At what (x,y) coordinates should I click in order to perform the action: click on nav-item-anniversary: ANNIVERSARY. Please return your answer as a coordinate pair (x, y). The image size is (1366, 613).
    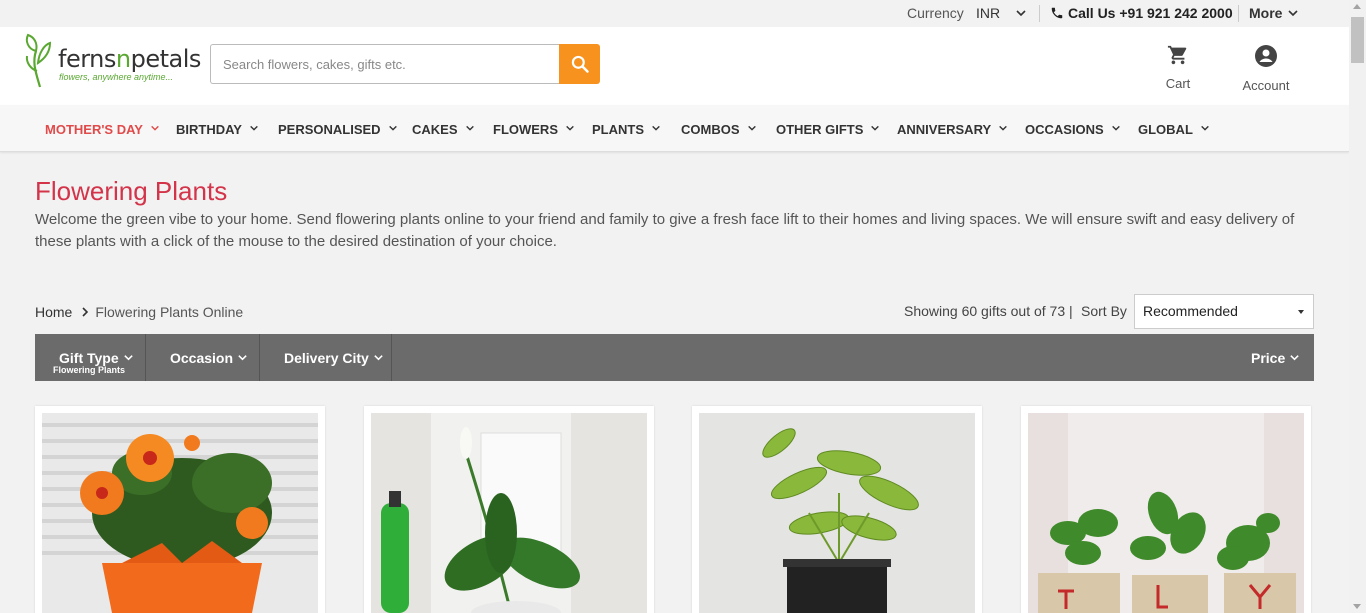
    Looking at the image, I should click on (952, 129).